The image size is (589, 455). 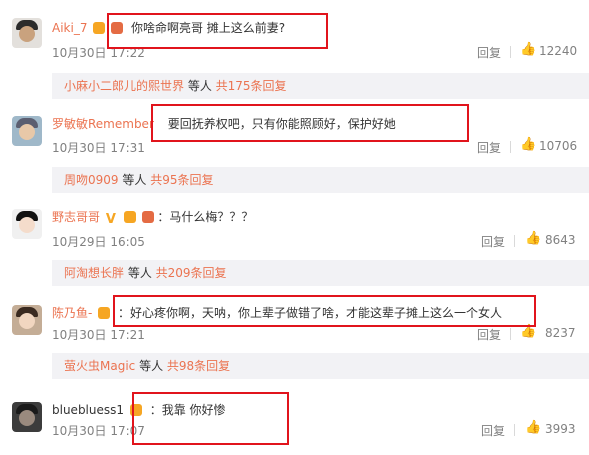 What do you see at coordinates (110, 219) in the screenshot?
I see `verified-v-icon: V` at bounding box center [110, 219].